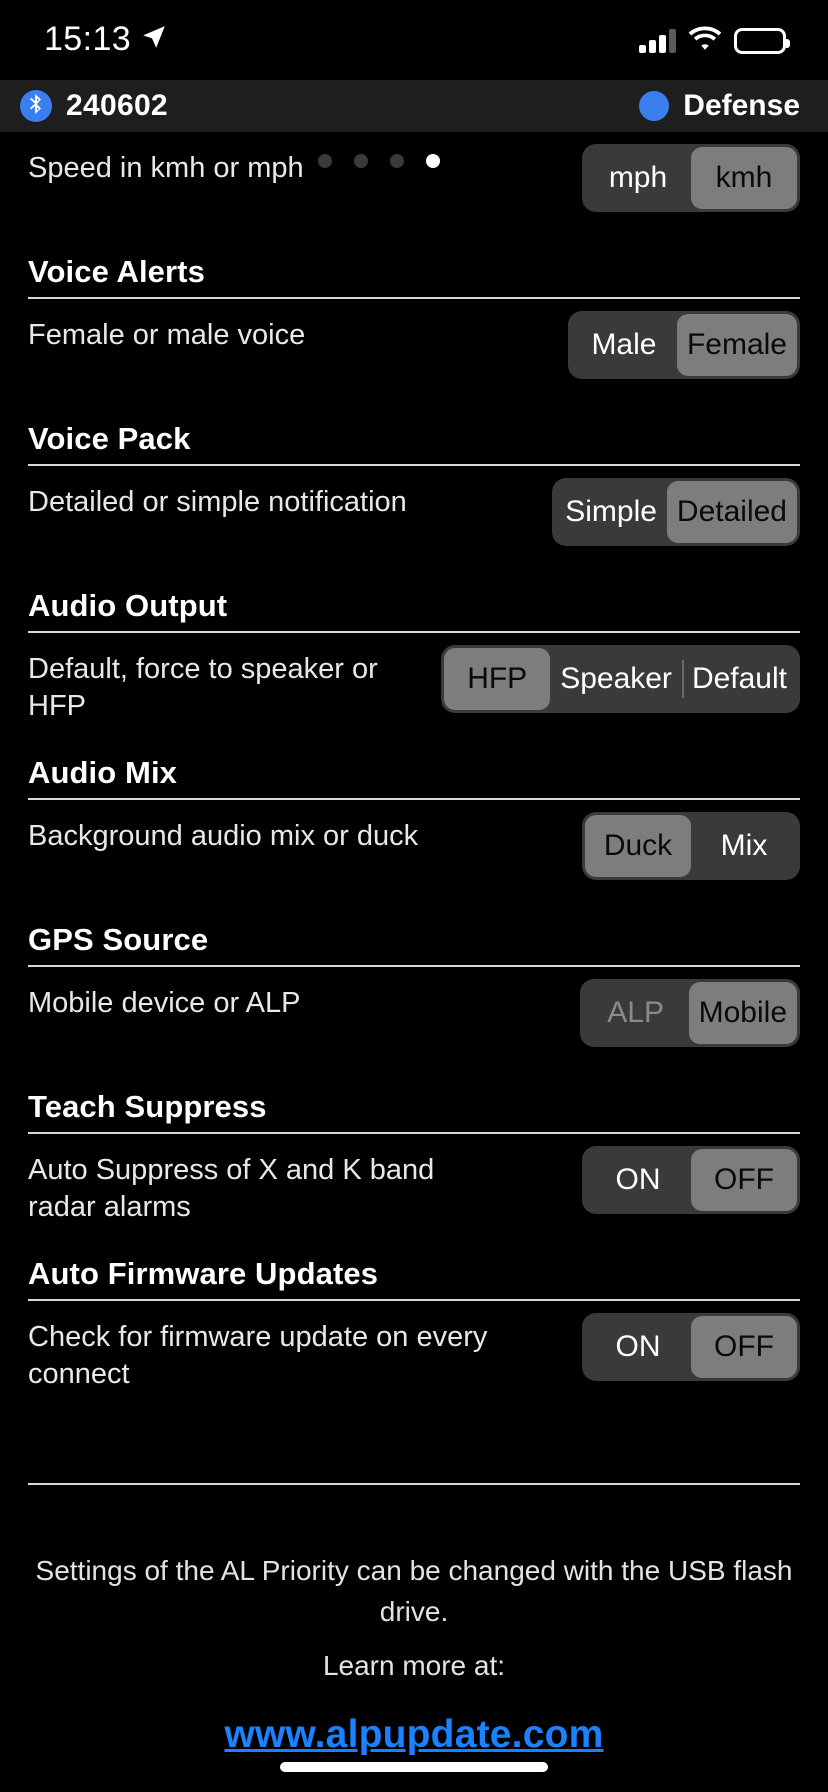 The width and height of the screenshot is (828, 1792). Describe the element at coordinates (414, 276) in the screenshot. I see `section-voice-alerts: Voice Alerts` at that location.